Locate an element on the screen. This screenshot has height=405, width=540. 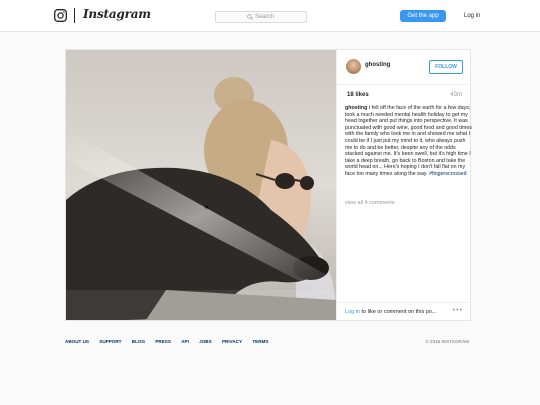
footer-link-privacy: PRIVACY is located at coordinates (232, 341).